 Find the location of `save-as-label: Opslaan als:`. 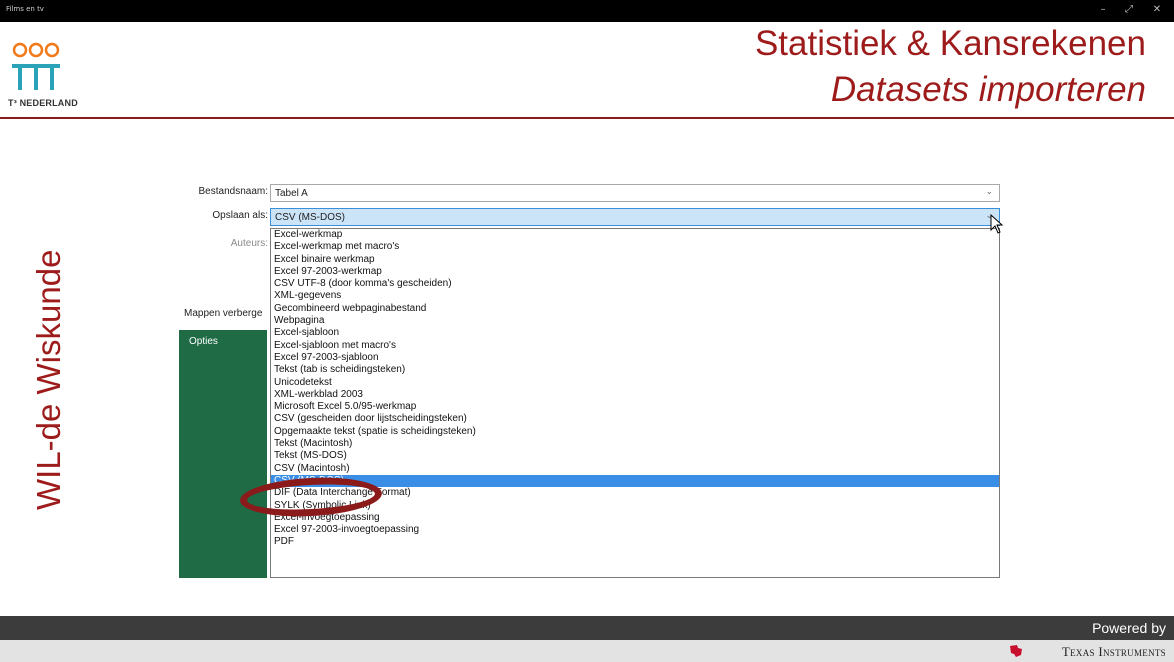

save-as-label: Opslaan als: is located at coordinates (240, 215).